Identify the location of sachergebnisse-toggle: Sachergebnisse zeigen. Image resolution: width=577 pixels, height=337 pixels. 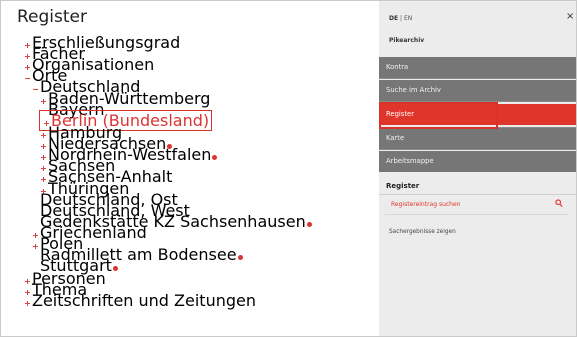
(422, 232).